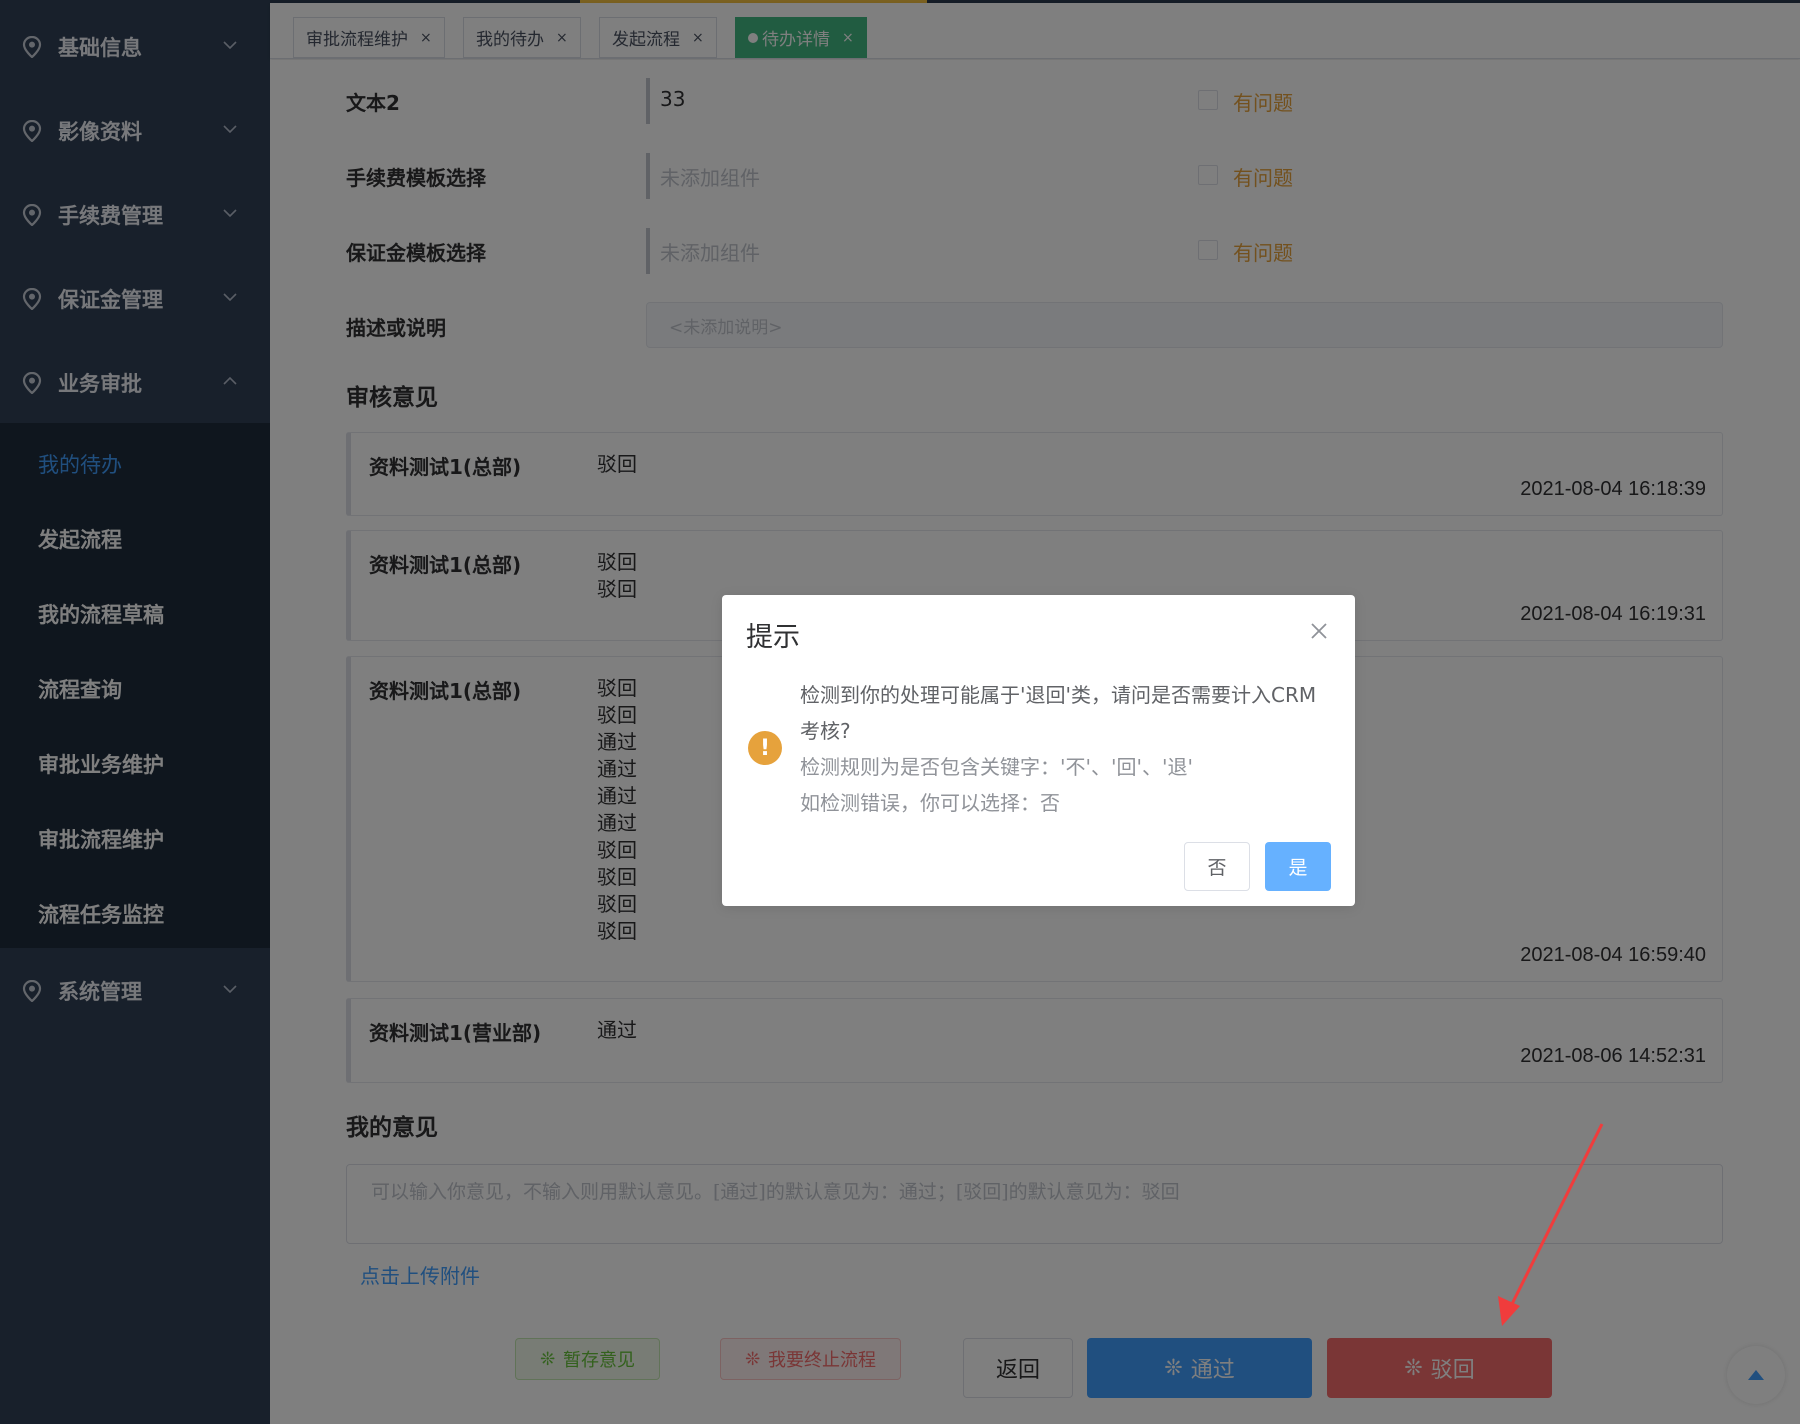 This screenshot has height=1424, width=1800. Describe the element at coordinates (1058, 713) in the screenshot. I see `dialog-message-line: 检测到你的处理可能属于'退回'类，请问是否需要计入CRM考核?` at that location.